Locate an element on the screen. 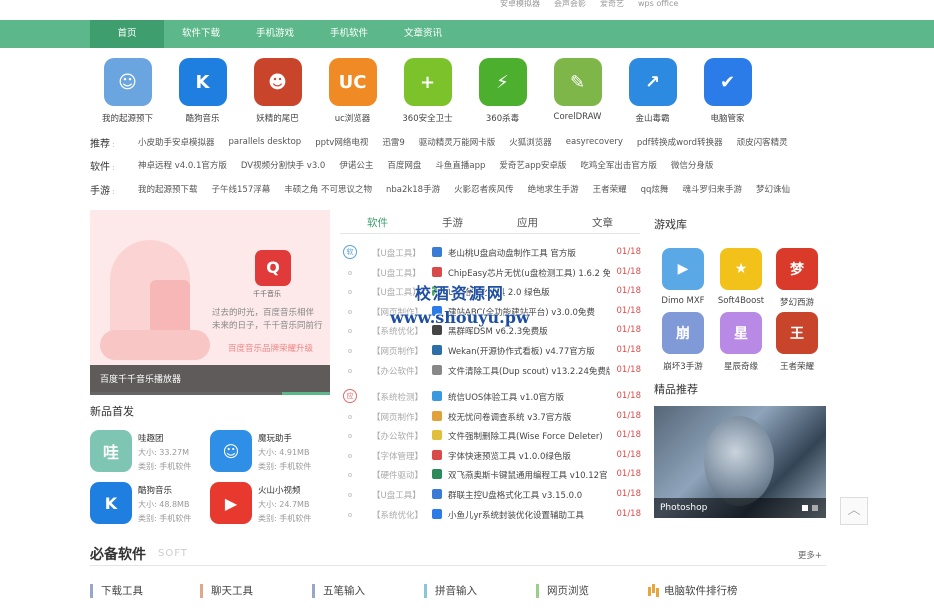 This screenshot has width=934, height=610. tag-link: parallels desktop is located at coordinates (265, 142).